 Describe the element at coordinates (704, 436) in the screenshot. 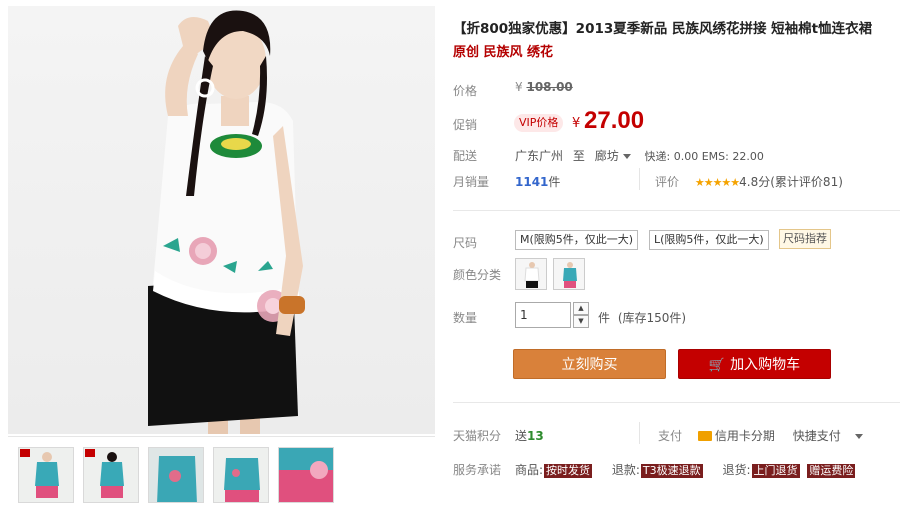

I see `credit-card-icon` at that location.